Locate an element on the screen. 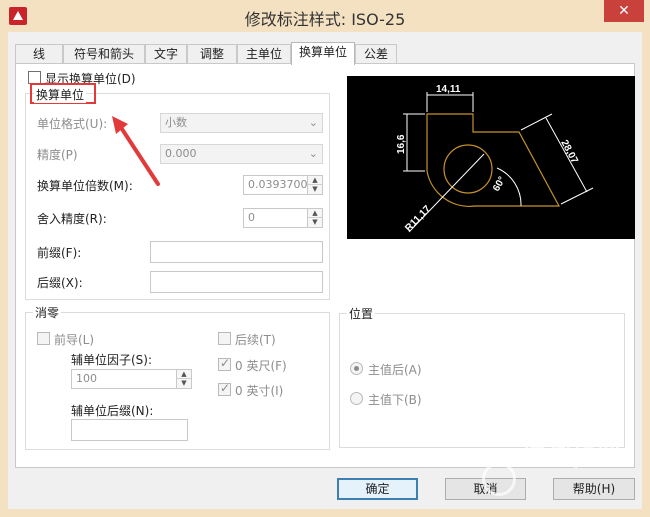  watermark-sub: zhinan.sogou.com is located at coordinates (570, 462).